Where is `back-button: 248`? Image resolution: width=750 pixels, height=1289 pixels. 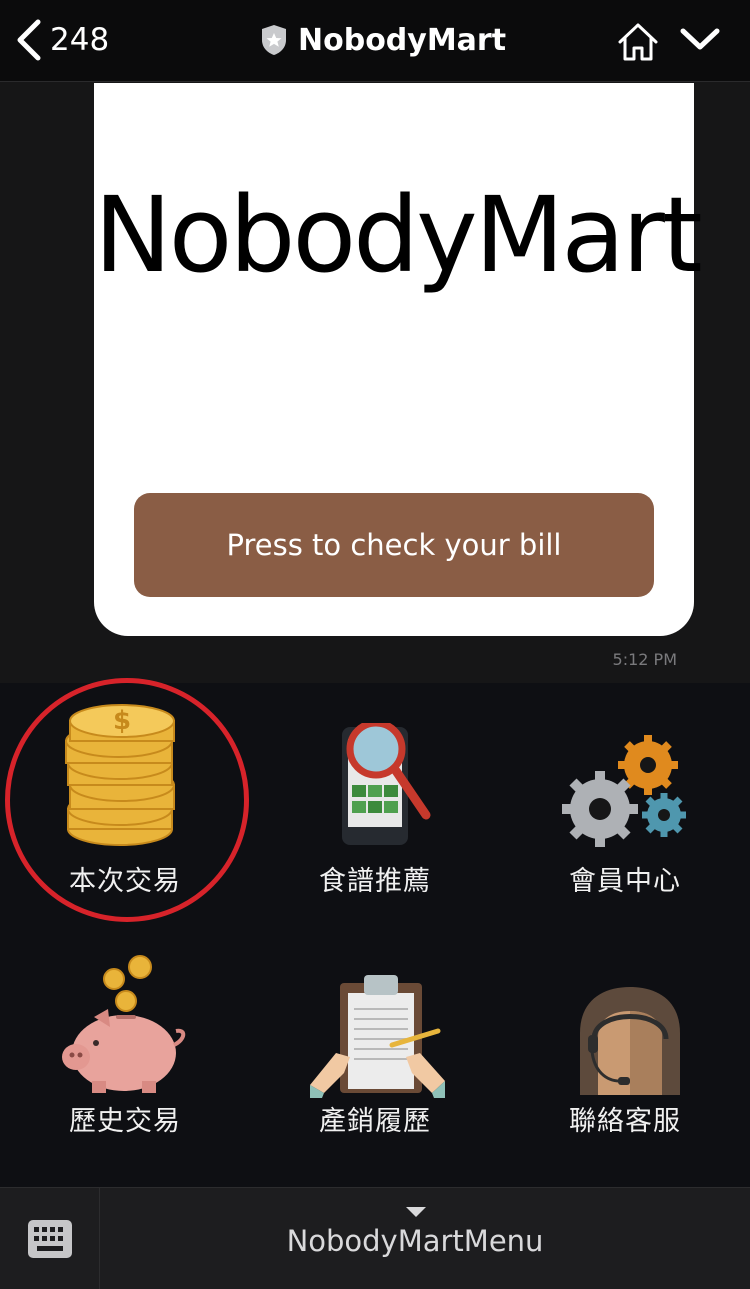
back-button: 248 is located at coordinates (61, 40).